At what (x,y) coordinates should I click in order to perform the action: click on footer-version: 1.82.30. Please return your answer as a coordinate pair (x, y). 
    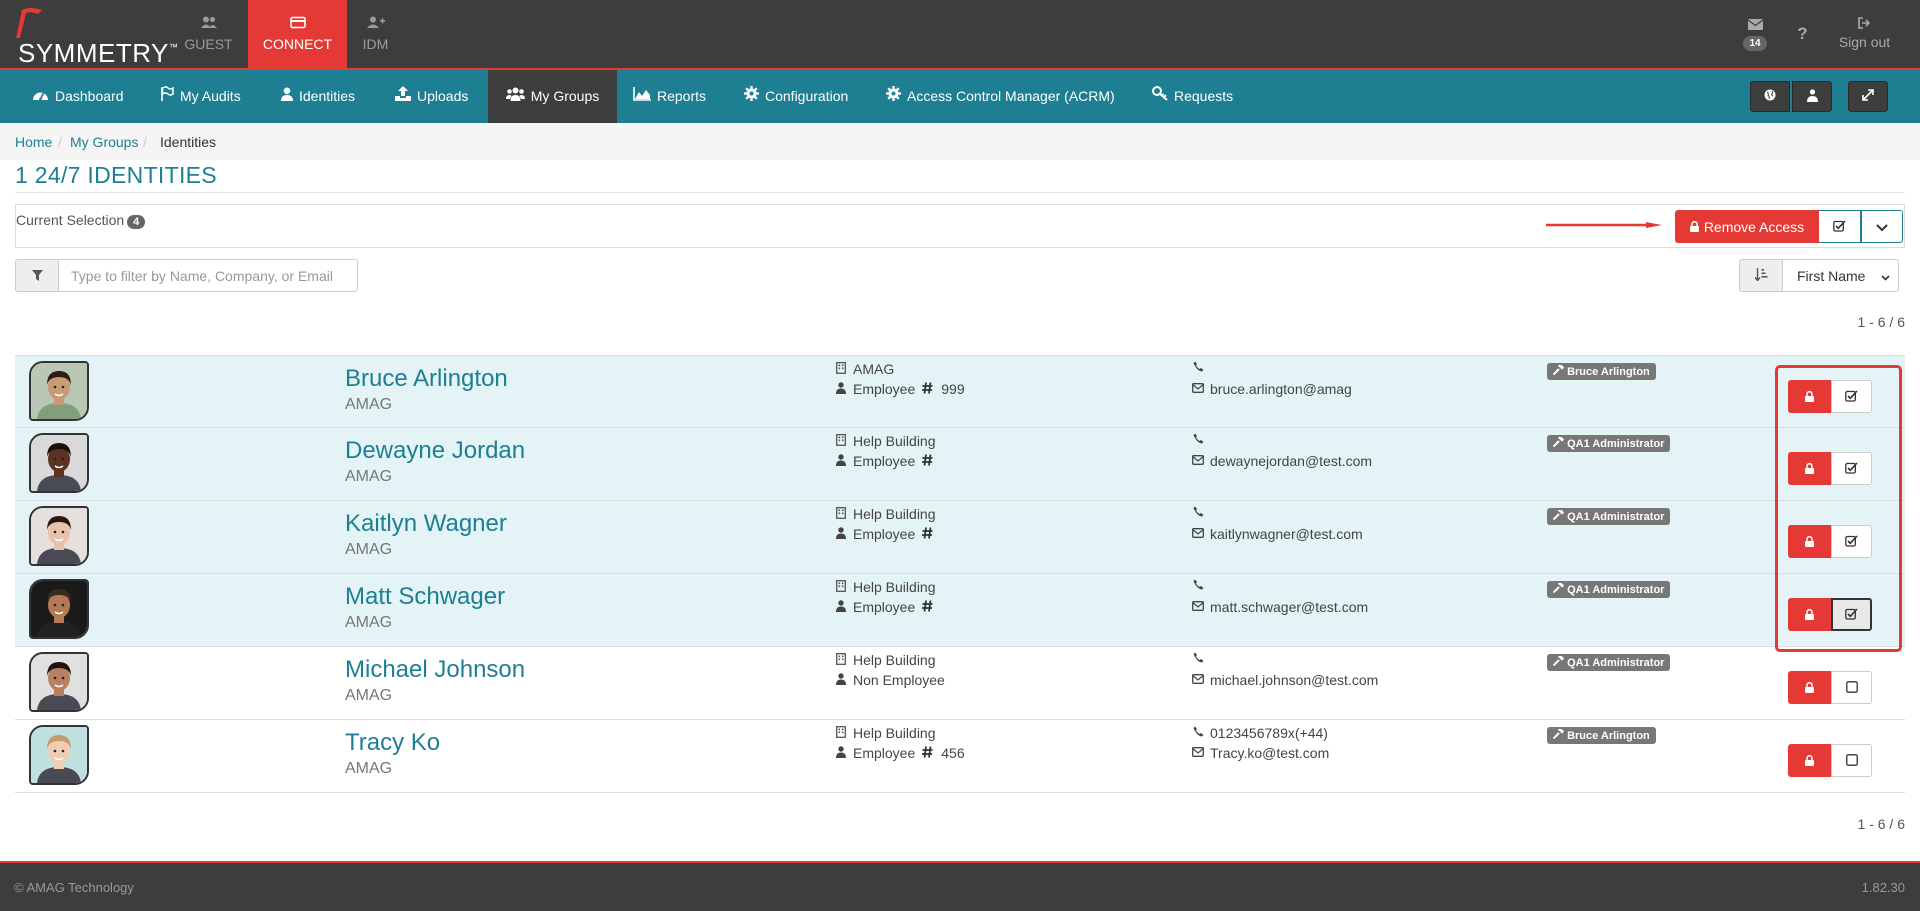
    Looking at the image, I should click on (1883, 887).